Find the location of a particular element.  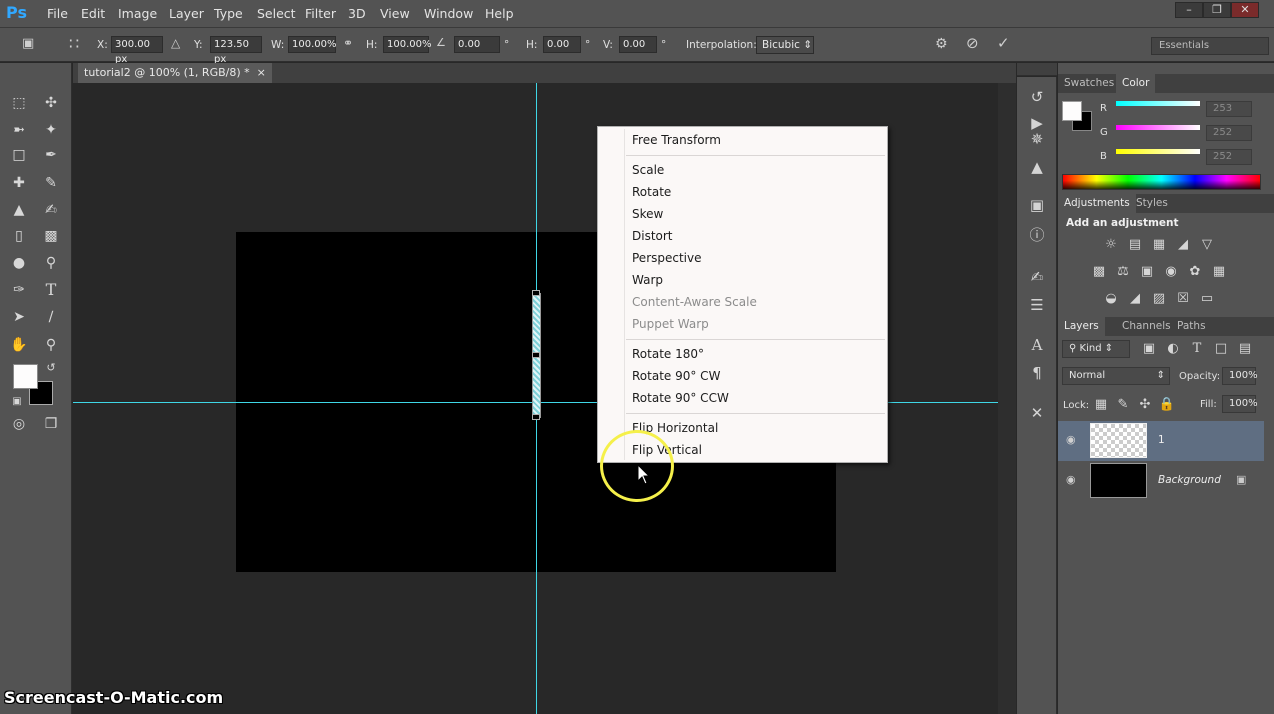

brush-panel-icon: ✍ is located at coordinates (1037, 277).